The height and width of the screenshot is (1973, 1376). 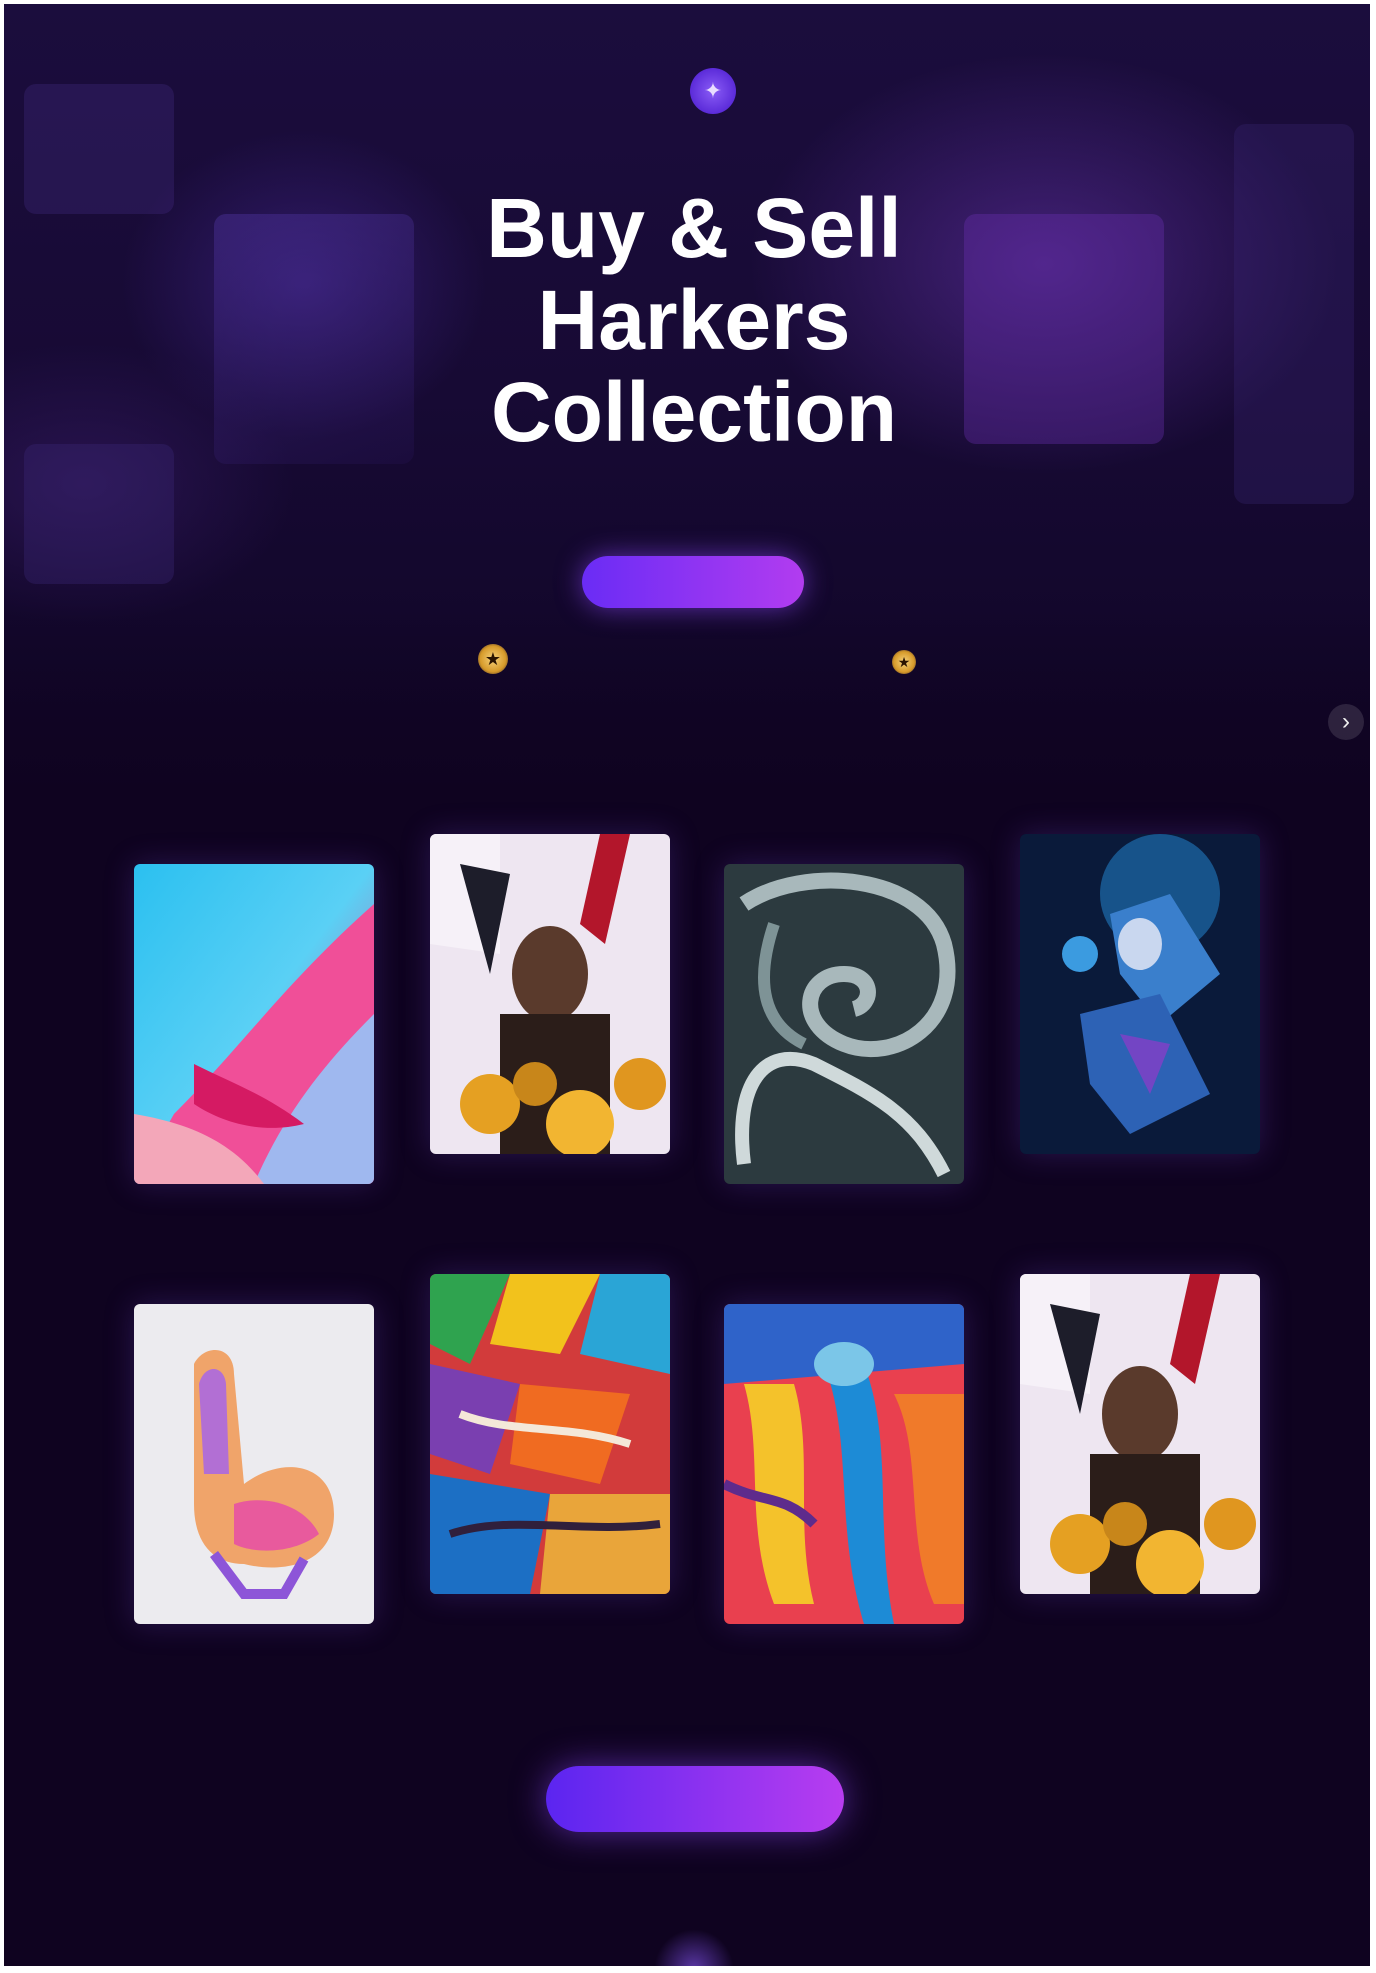 I want to click on hero-title: Buy & Sell Harkers Collection, so click(x=694, y=320).